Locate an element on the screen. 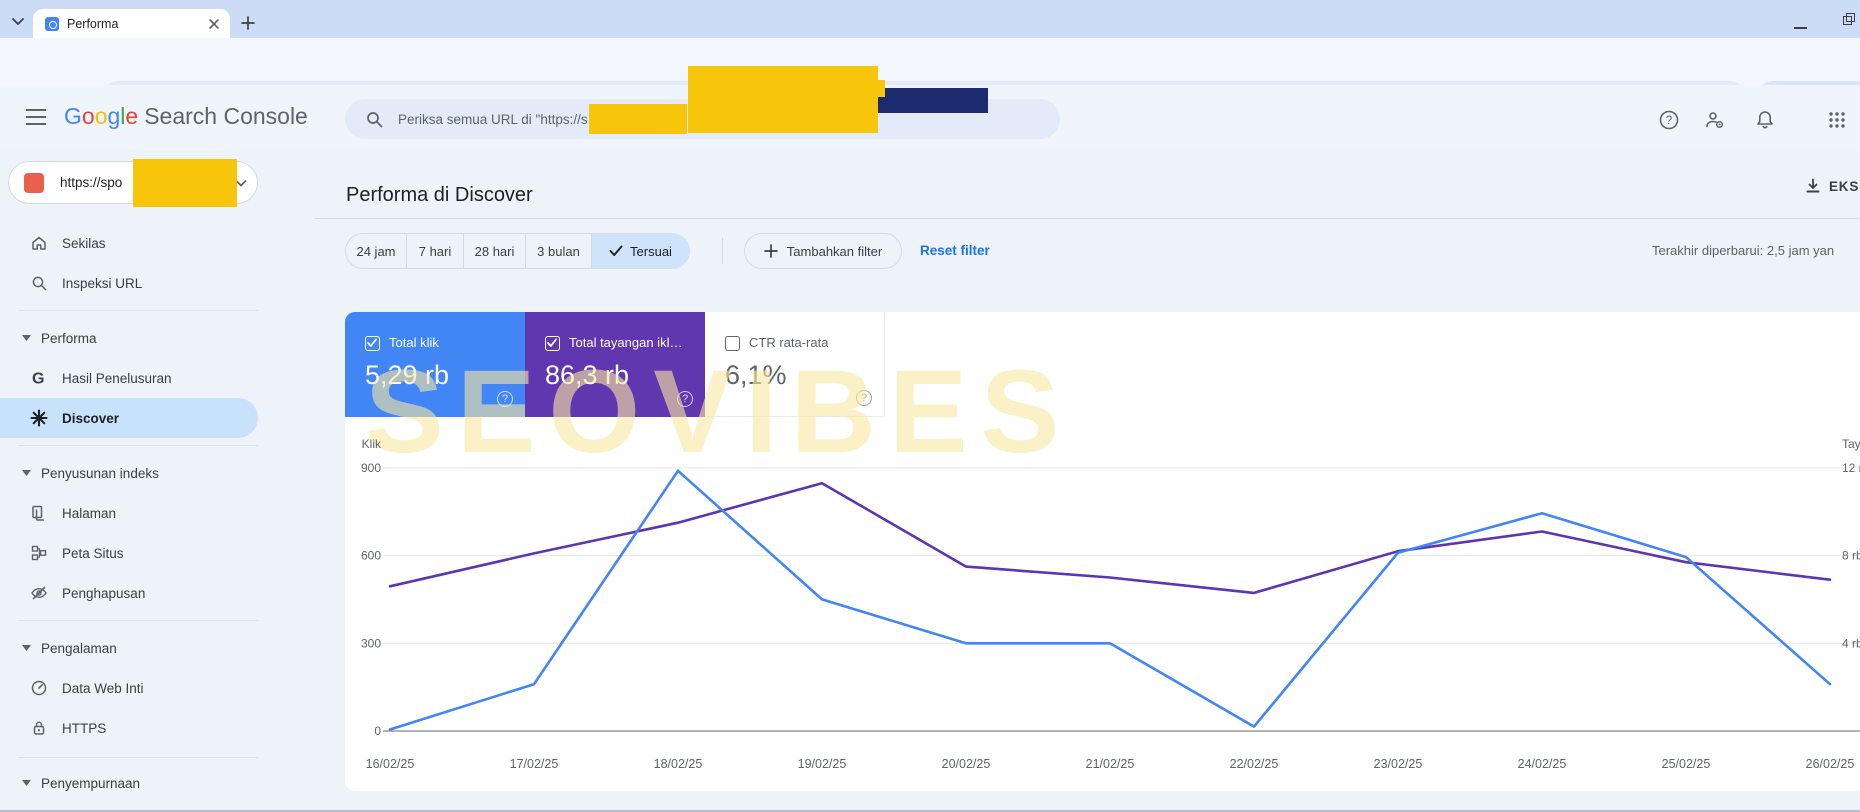 The image size is (1860, 812). search-placeholder-redaction is located at coordinates (637, 119).